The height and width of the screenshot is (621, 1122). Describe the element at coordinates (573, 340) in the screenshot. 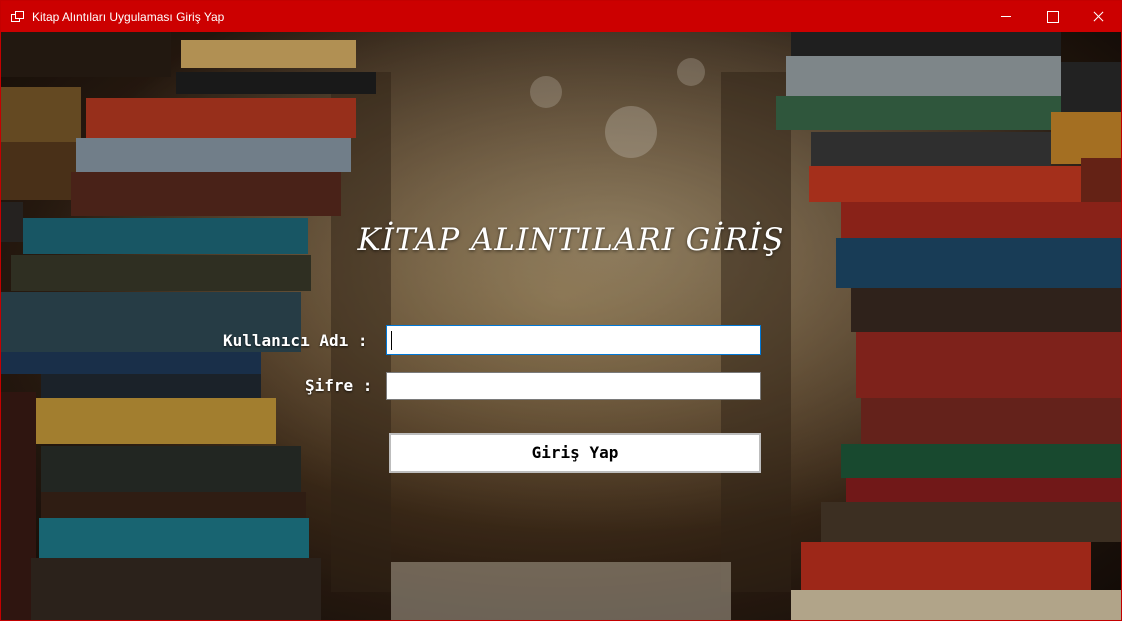

I see `username-field` at that location.